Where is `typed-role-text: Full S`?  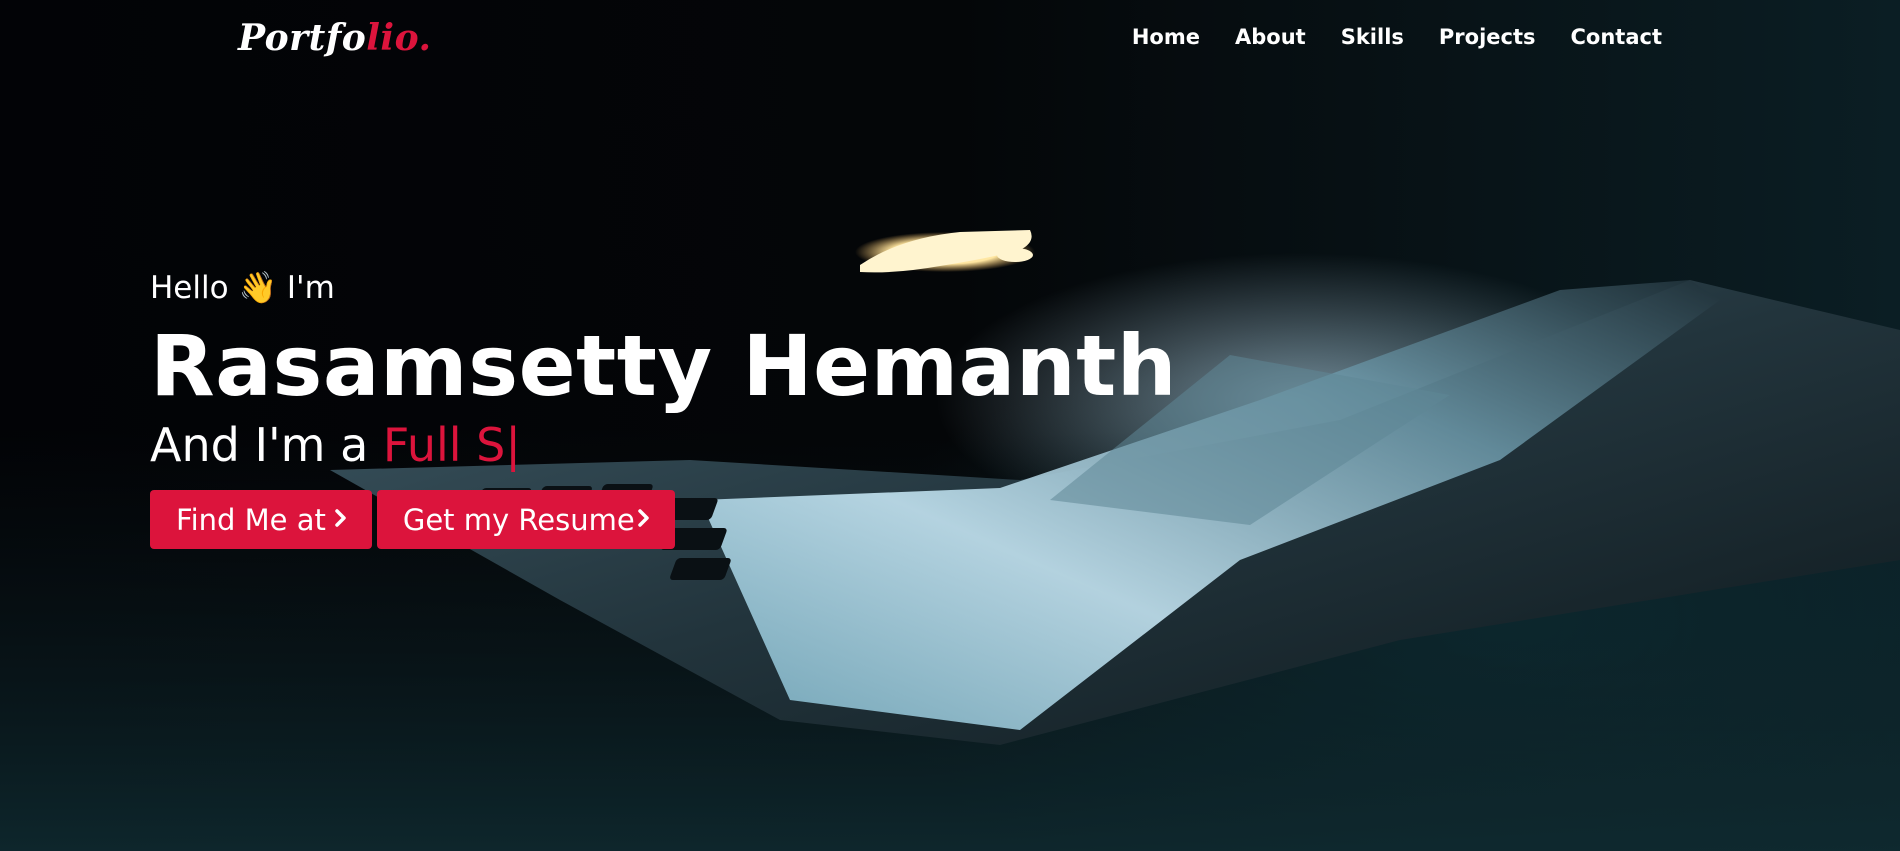 typed-role-text: Full S is located at coordinates (444, 445).